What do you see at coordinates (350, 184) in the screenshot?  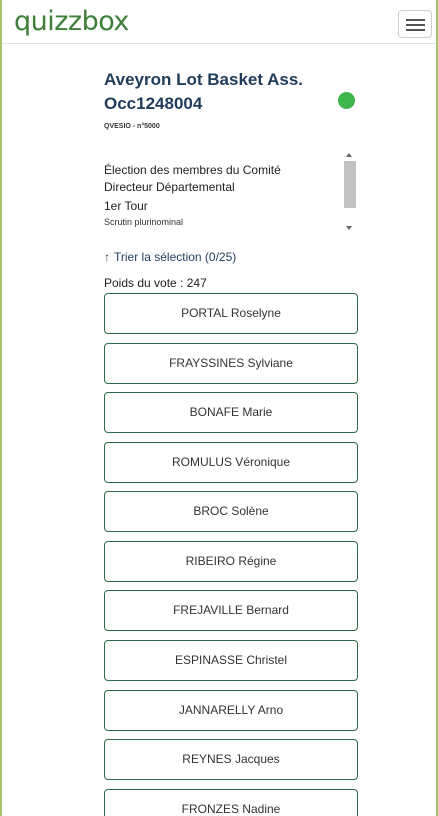 I see `scroll-thumb` at bounding box center [350, 184].